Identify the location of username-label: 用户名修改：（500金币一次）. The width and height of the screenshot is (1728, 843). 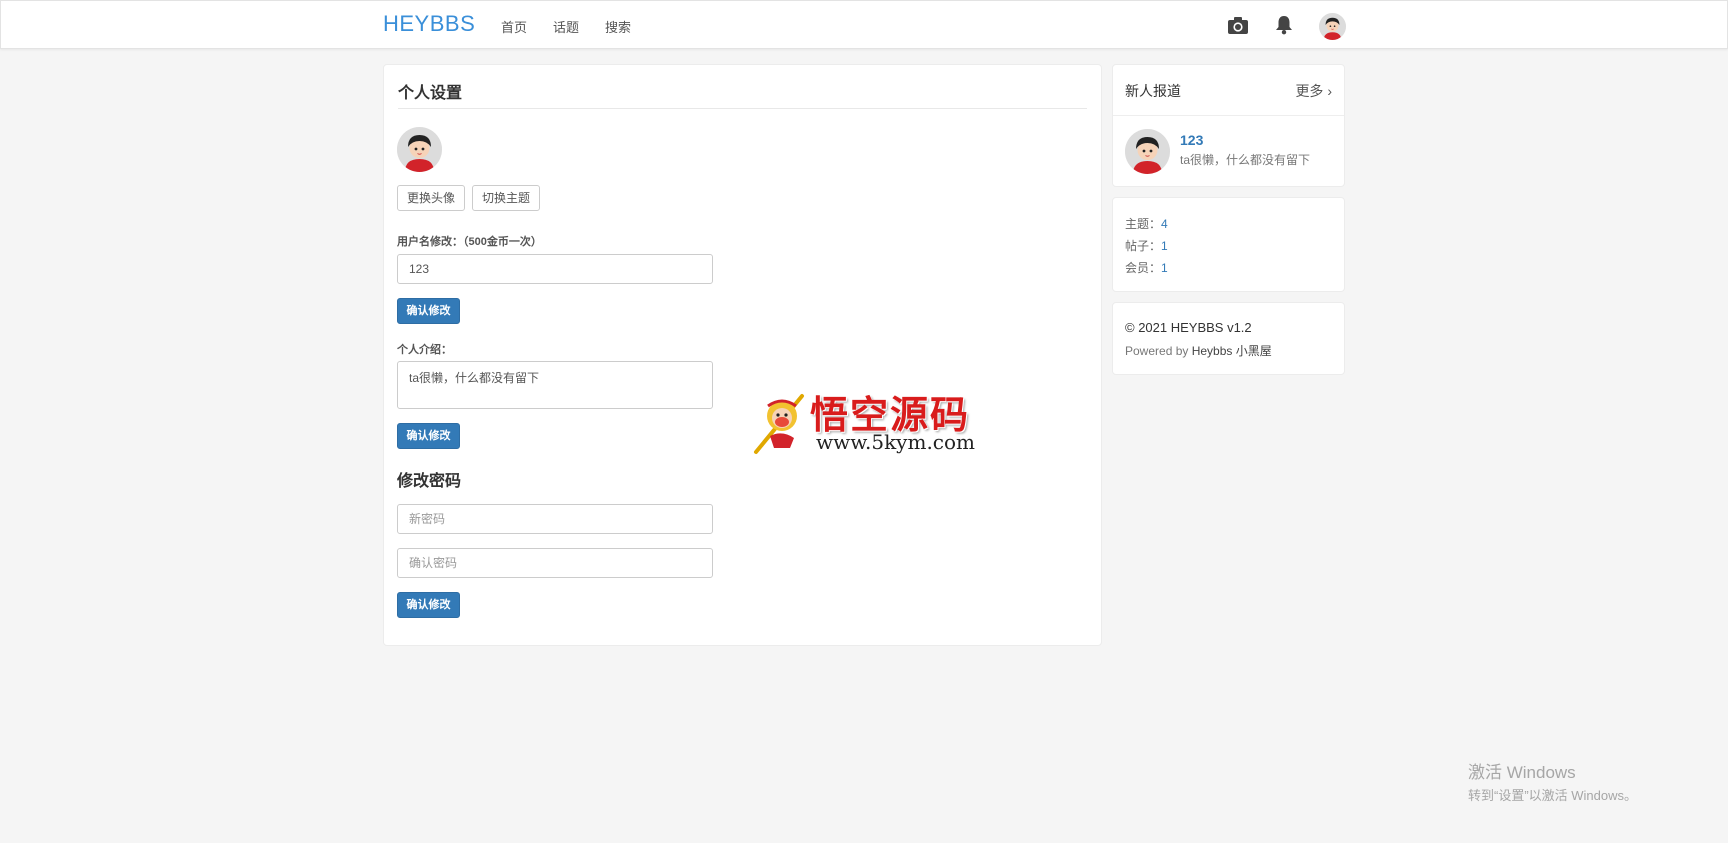
(469, 242).